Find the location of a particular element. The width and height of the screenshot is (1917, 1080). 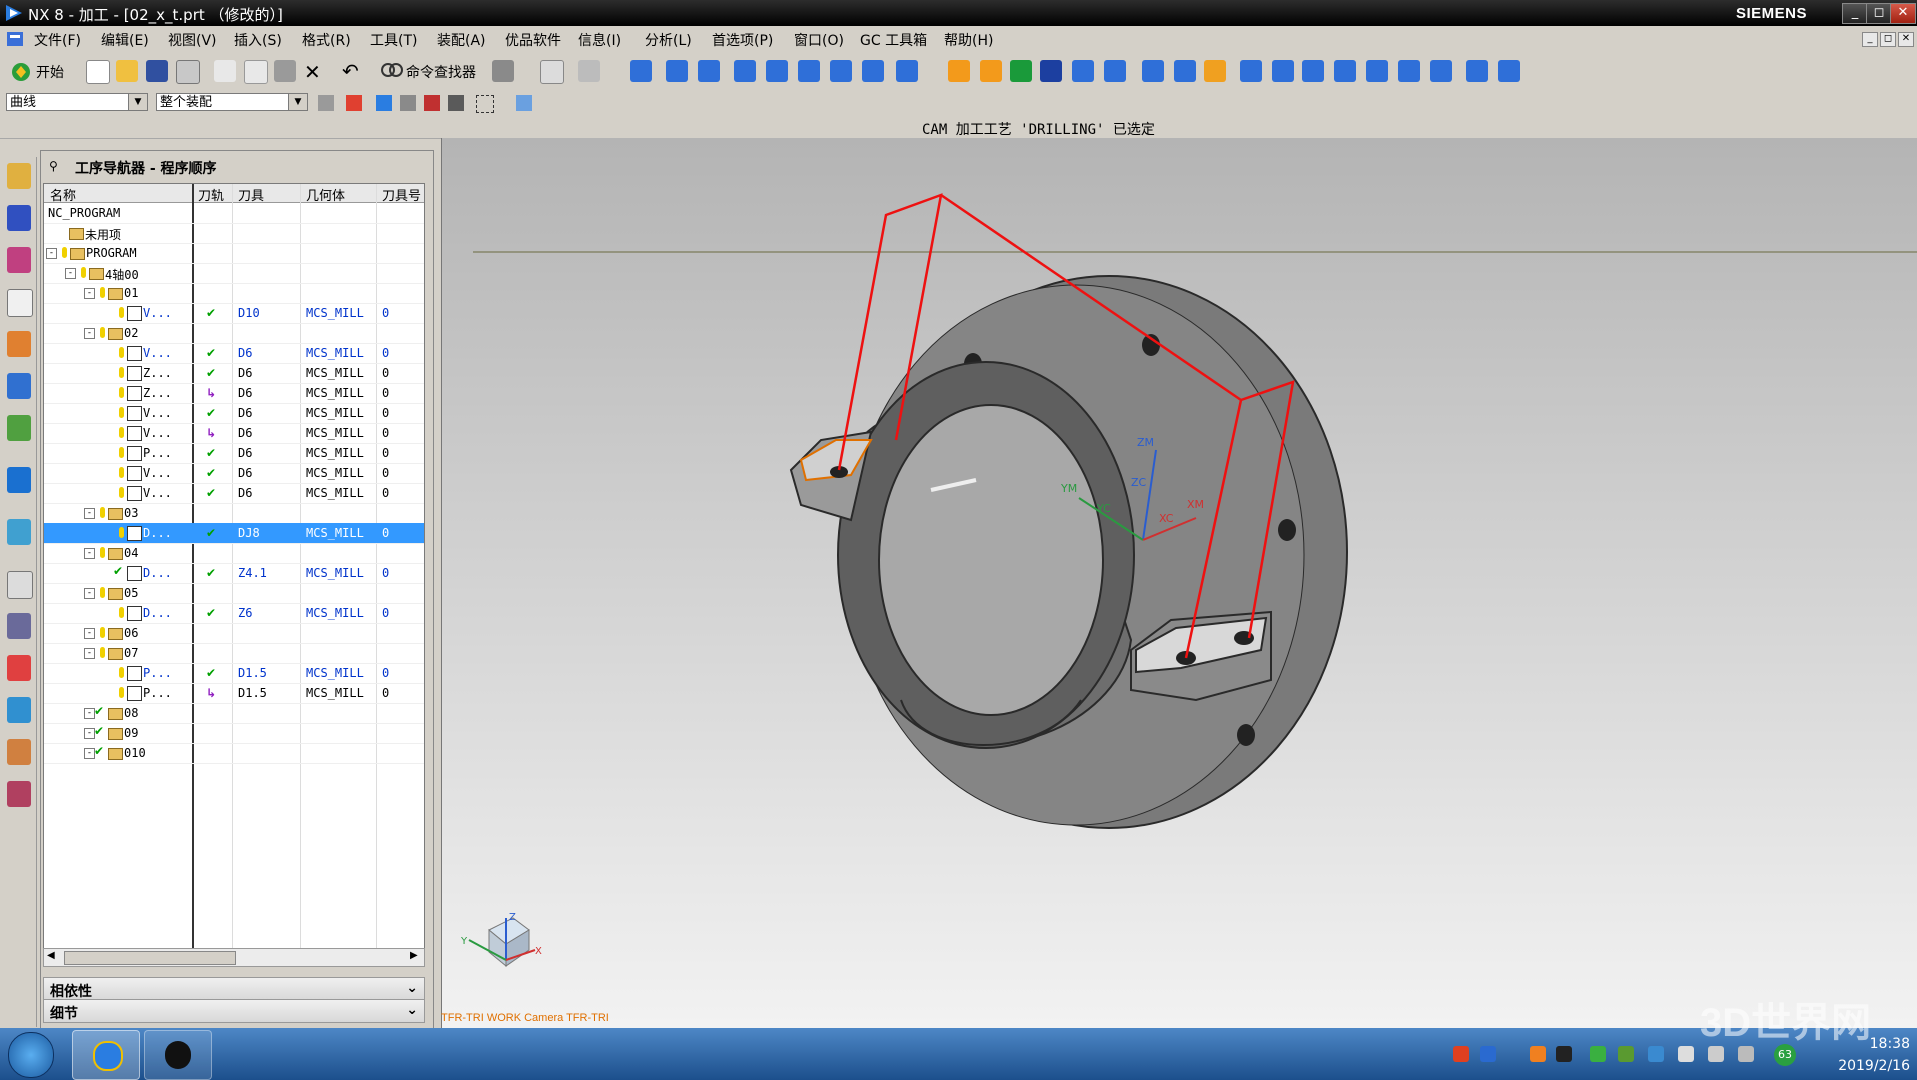

tray-usb-icon is located at coordinates (1686, 1054).